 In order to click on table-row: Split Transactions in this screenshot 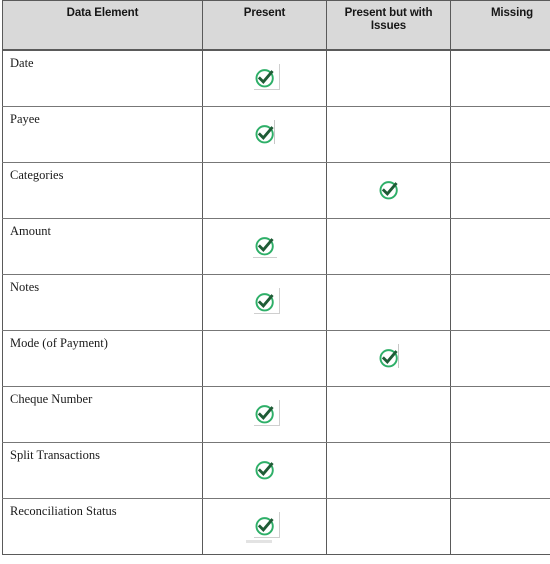, I will do `click(276, 470)`.